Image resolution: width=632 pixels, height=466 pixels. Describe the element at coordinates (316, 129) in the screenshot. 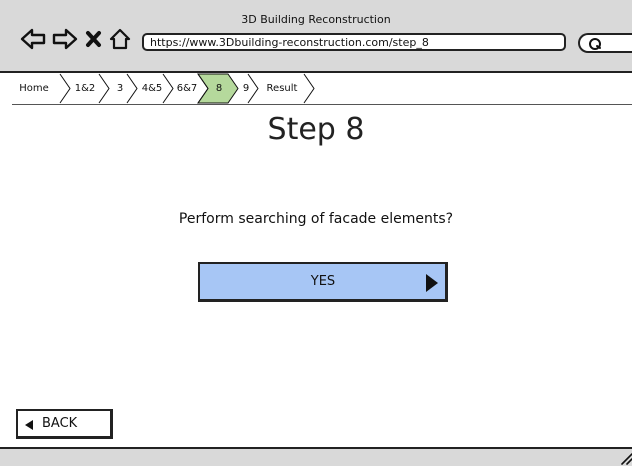

I see `page-title: Step 8` at that location.